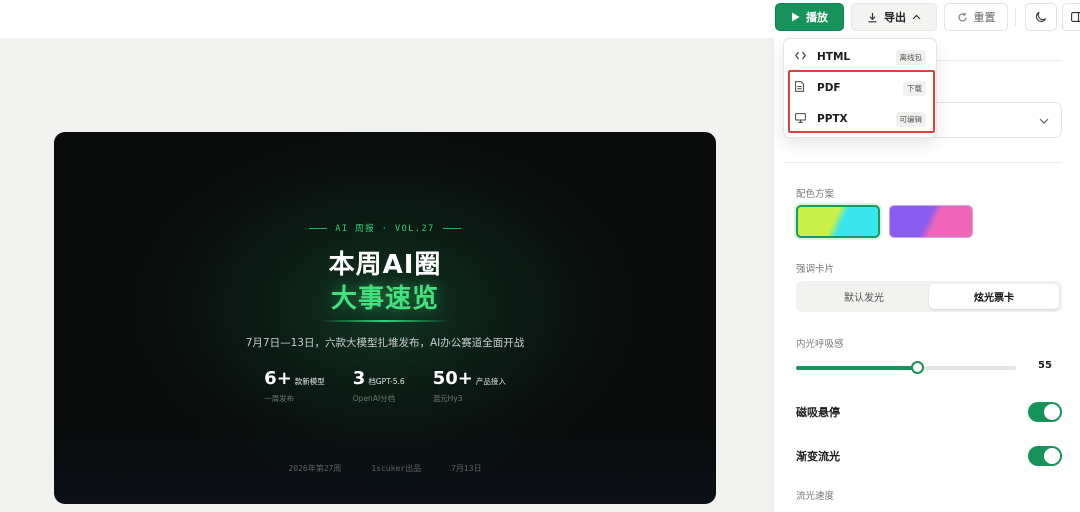 The image size is (1080, 512). I want to click on stat-number: 3, so click(359, 378).